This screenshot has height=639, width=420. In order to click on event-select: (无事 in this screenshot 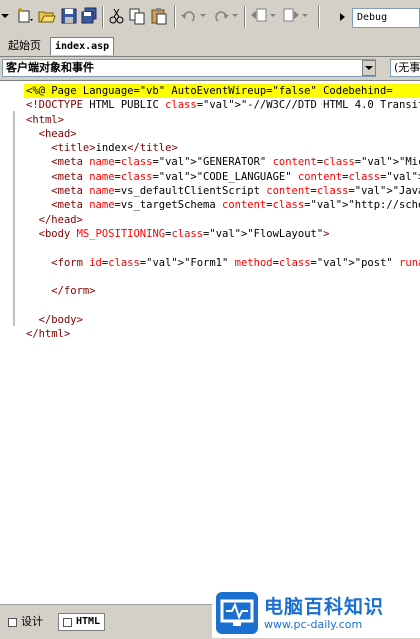, I will do `click(405, 68)`.